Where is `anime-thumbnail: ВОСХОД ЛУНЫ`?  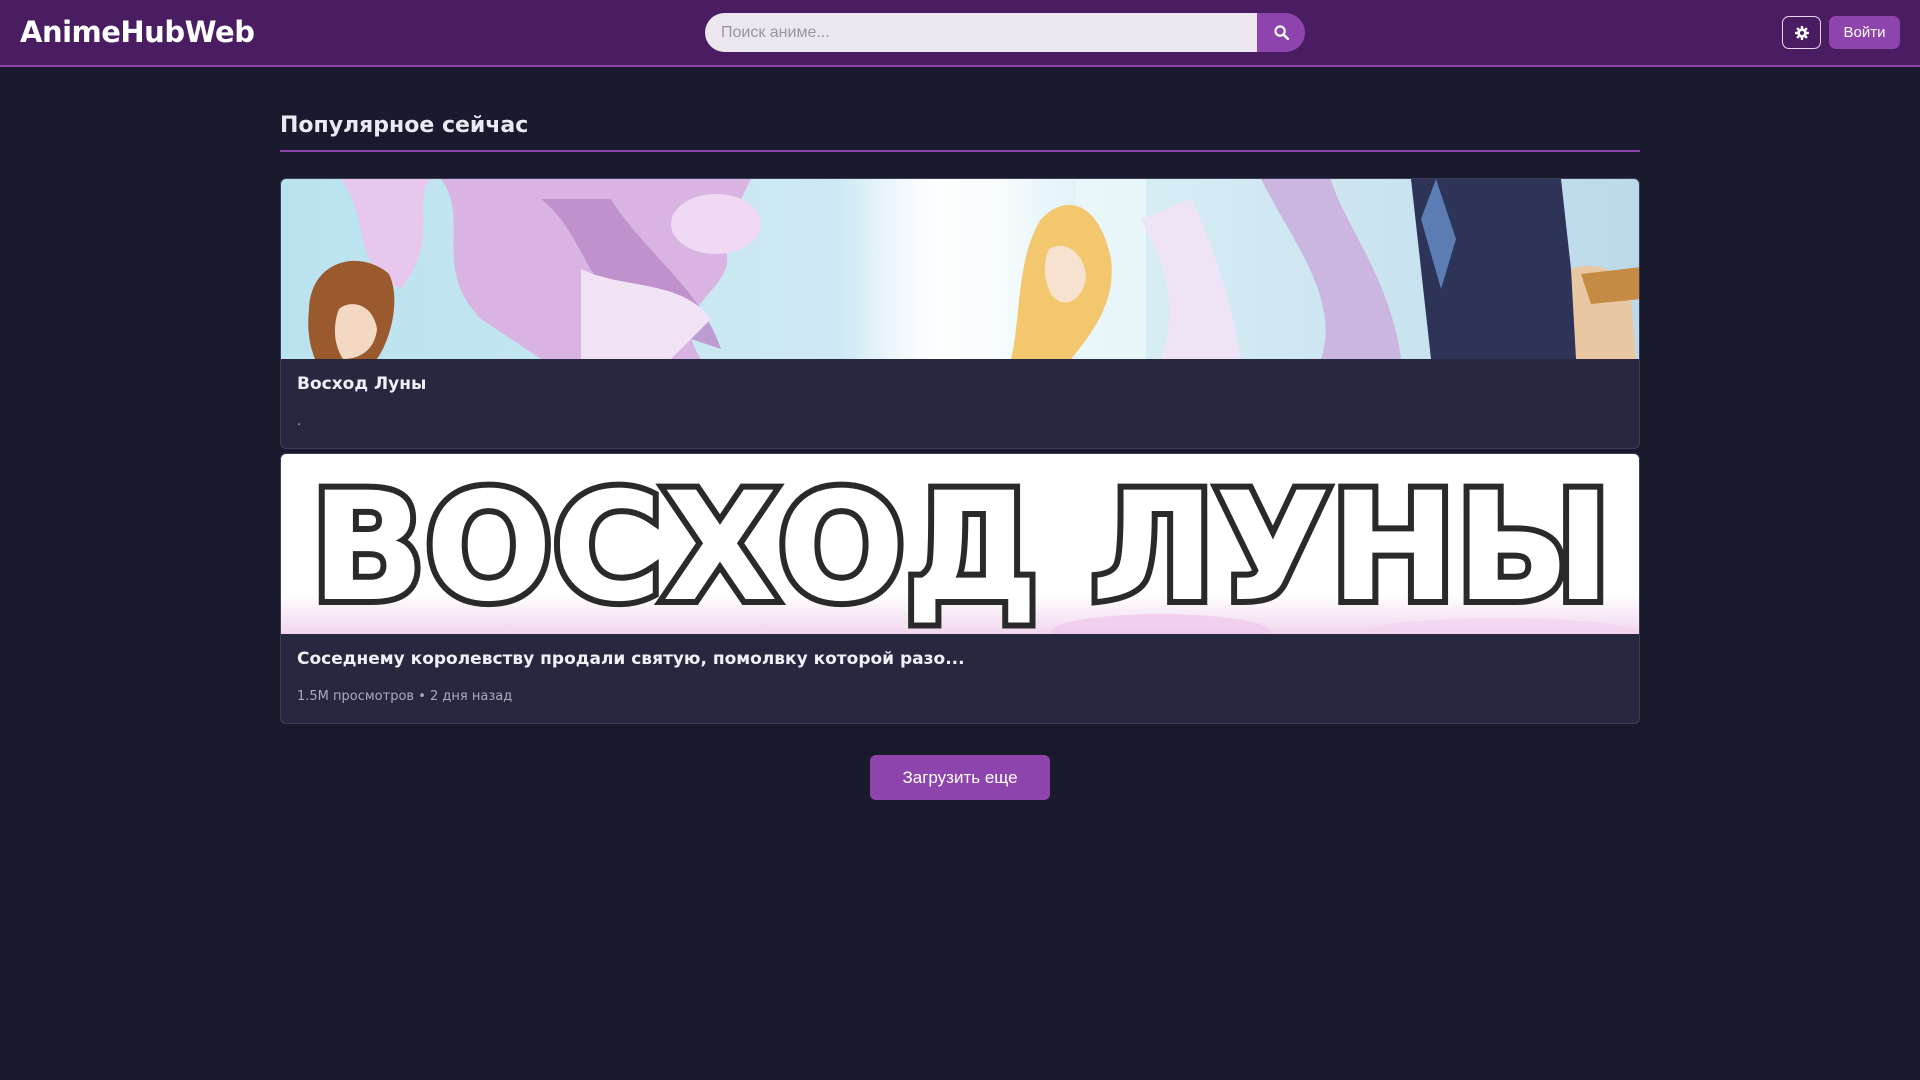 anime-thumbnail: ВОСХОД ЛУНЫ is located at coordinates (960, 544).